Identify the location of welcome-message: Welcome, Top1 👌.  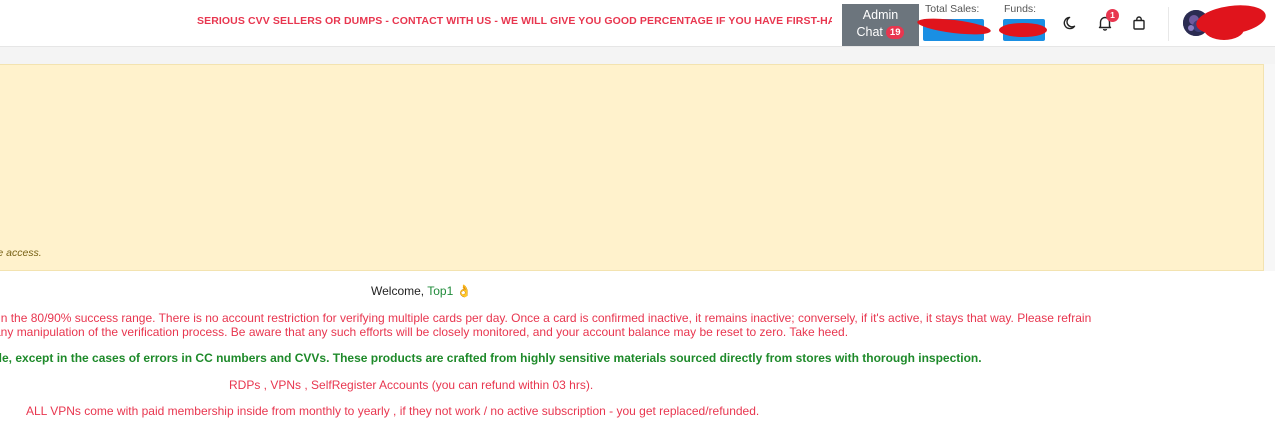
(421, 291).